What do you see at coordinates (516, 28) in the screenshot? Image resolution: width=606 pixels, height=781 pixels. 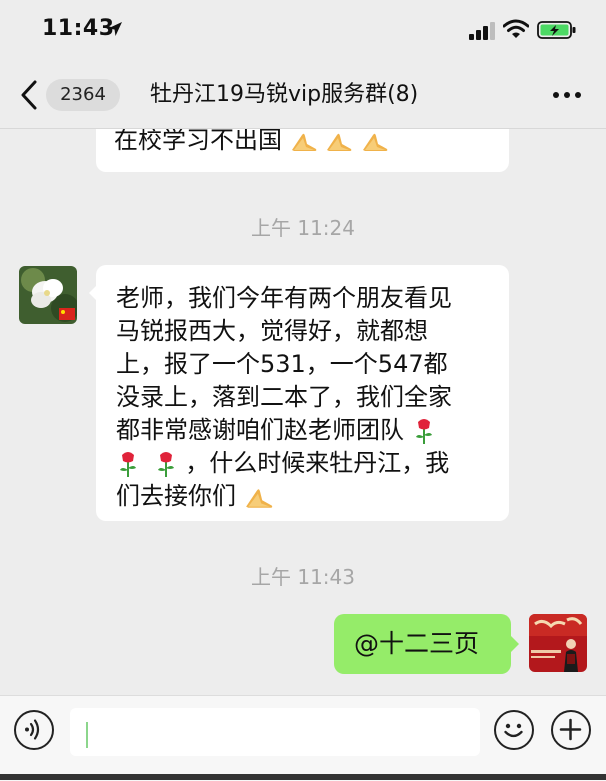 I see `wifi-icon` at bounding box center [516, 28].